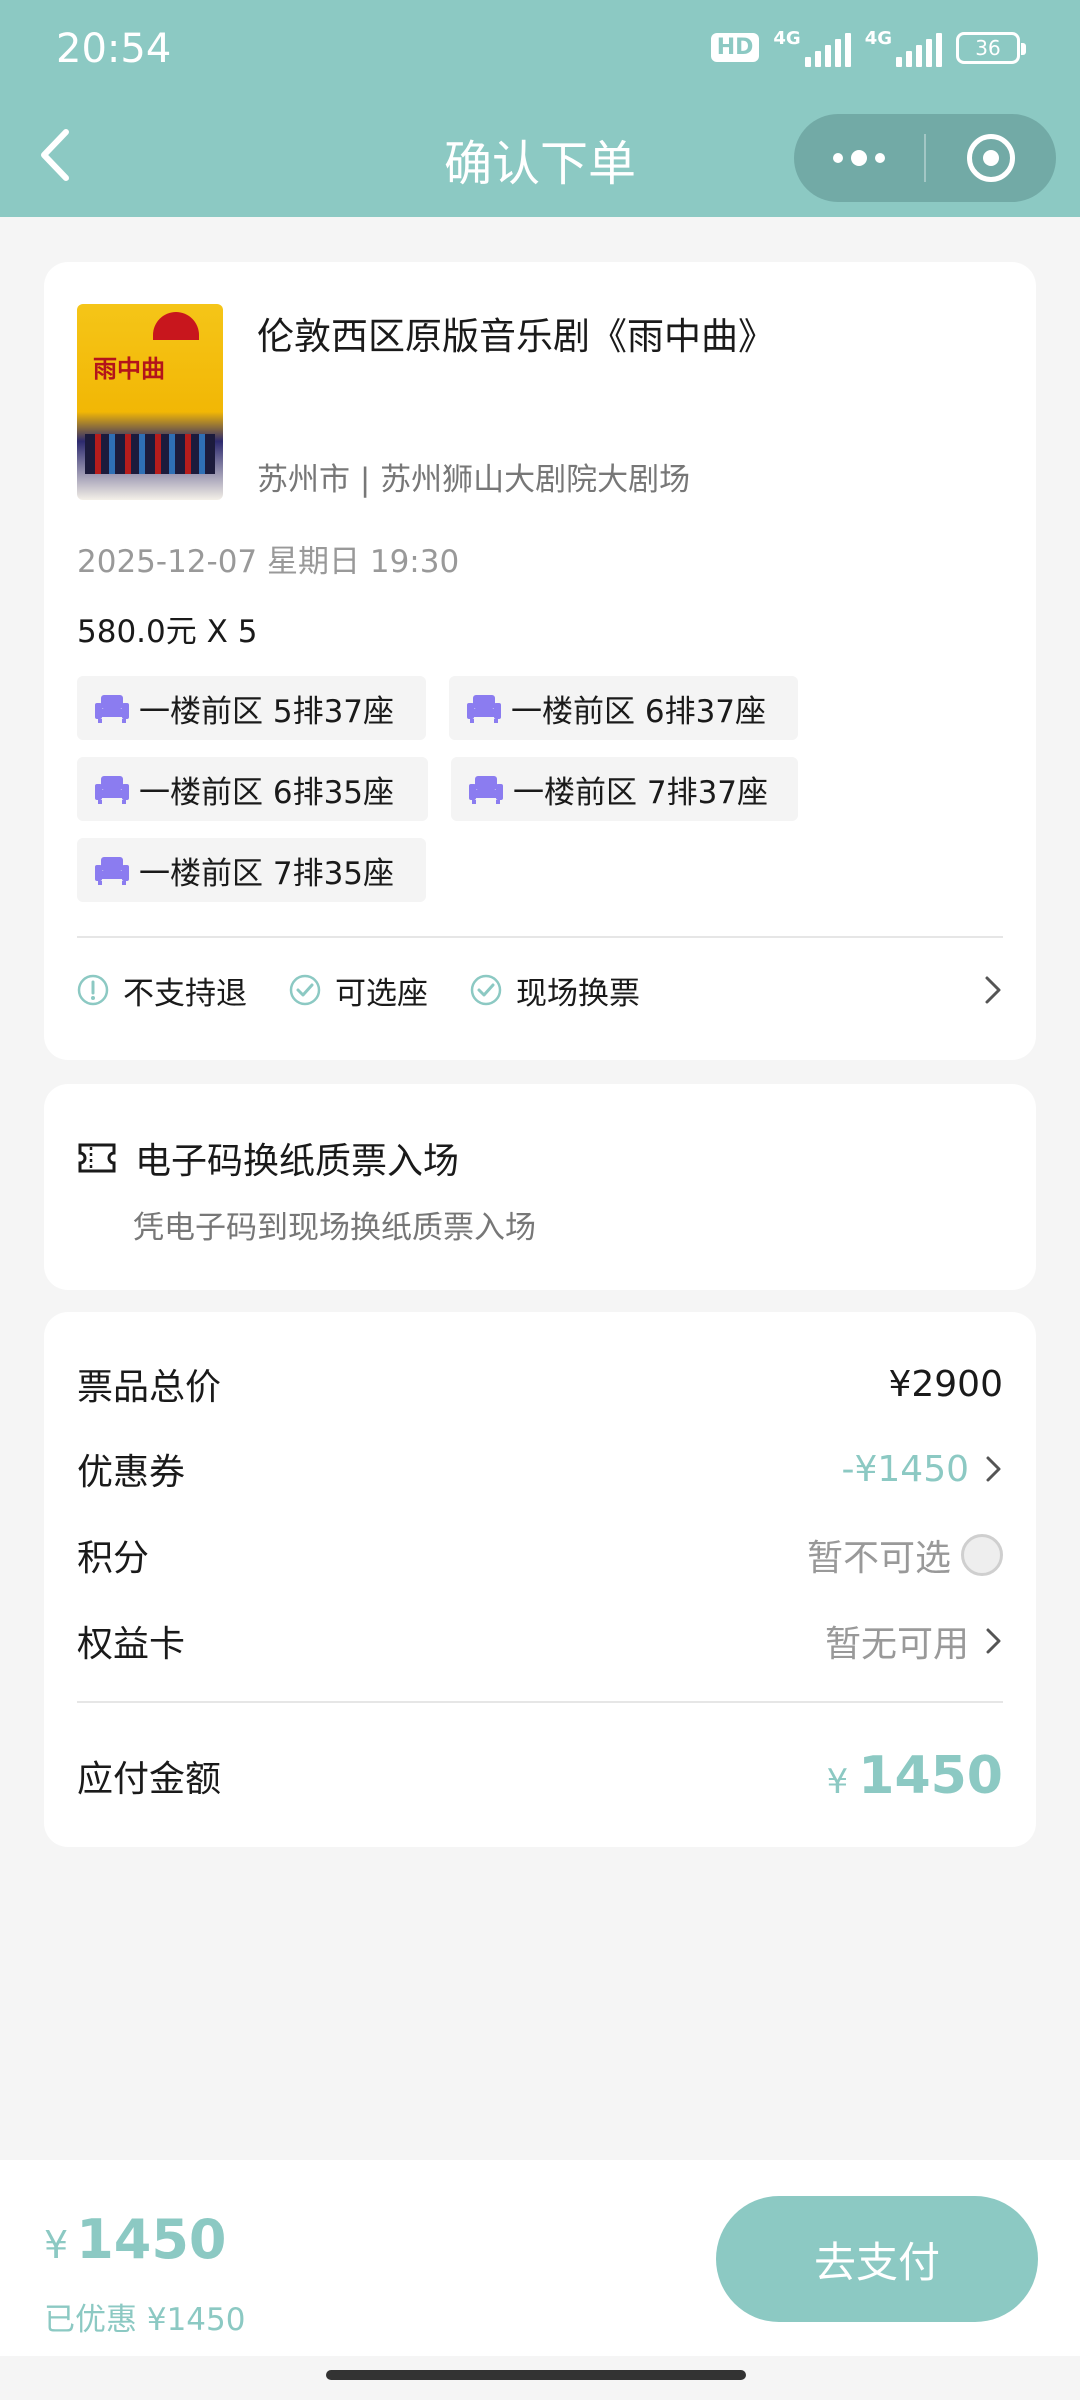  Describe the element at coordinates (145, 2320) in the screenshot. I see `saved-amount: 已优惠 ¥1450` at that location.